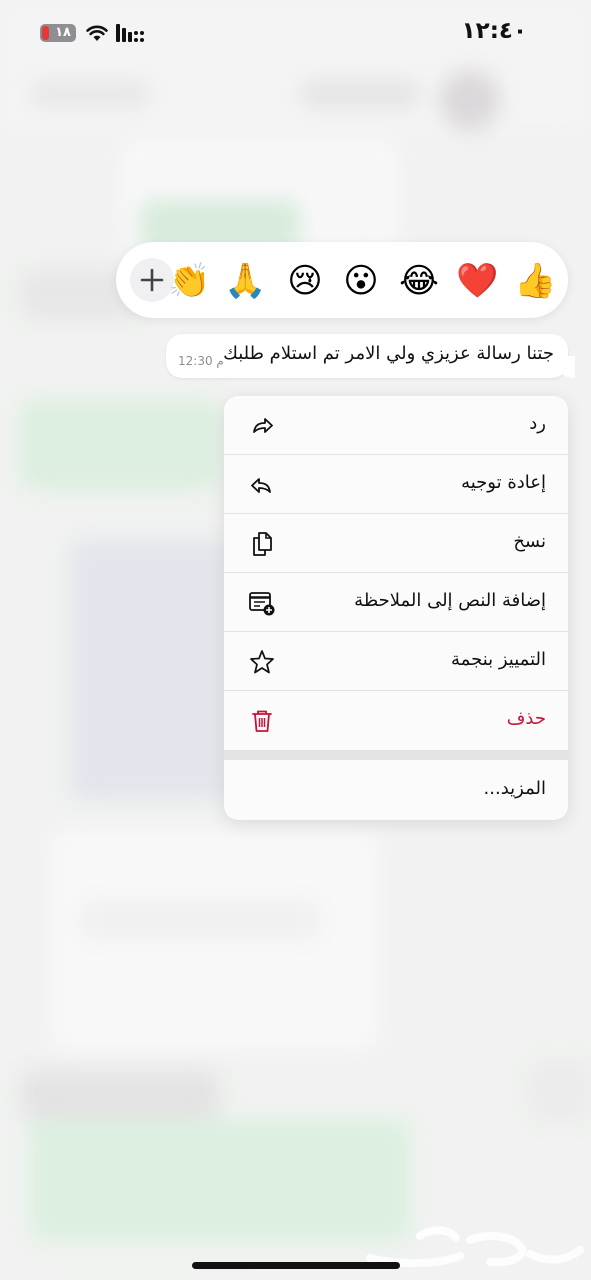  Describe the element at coordinates (130, 33) in the screenshot. I see `signal-icon` at that location.